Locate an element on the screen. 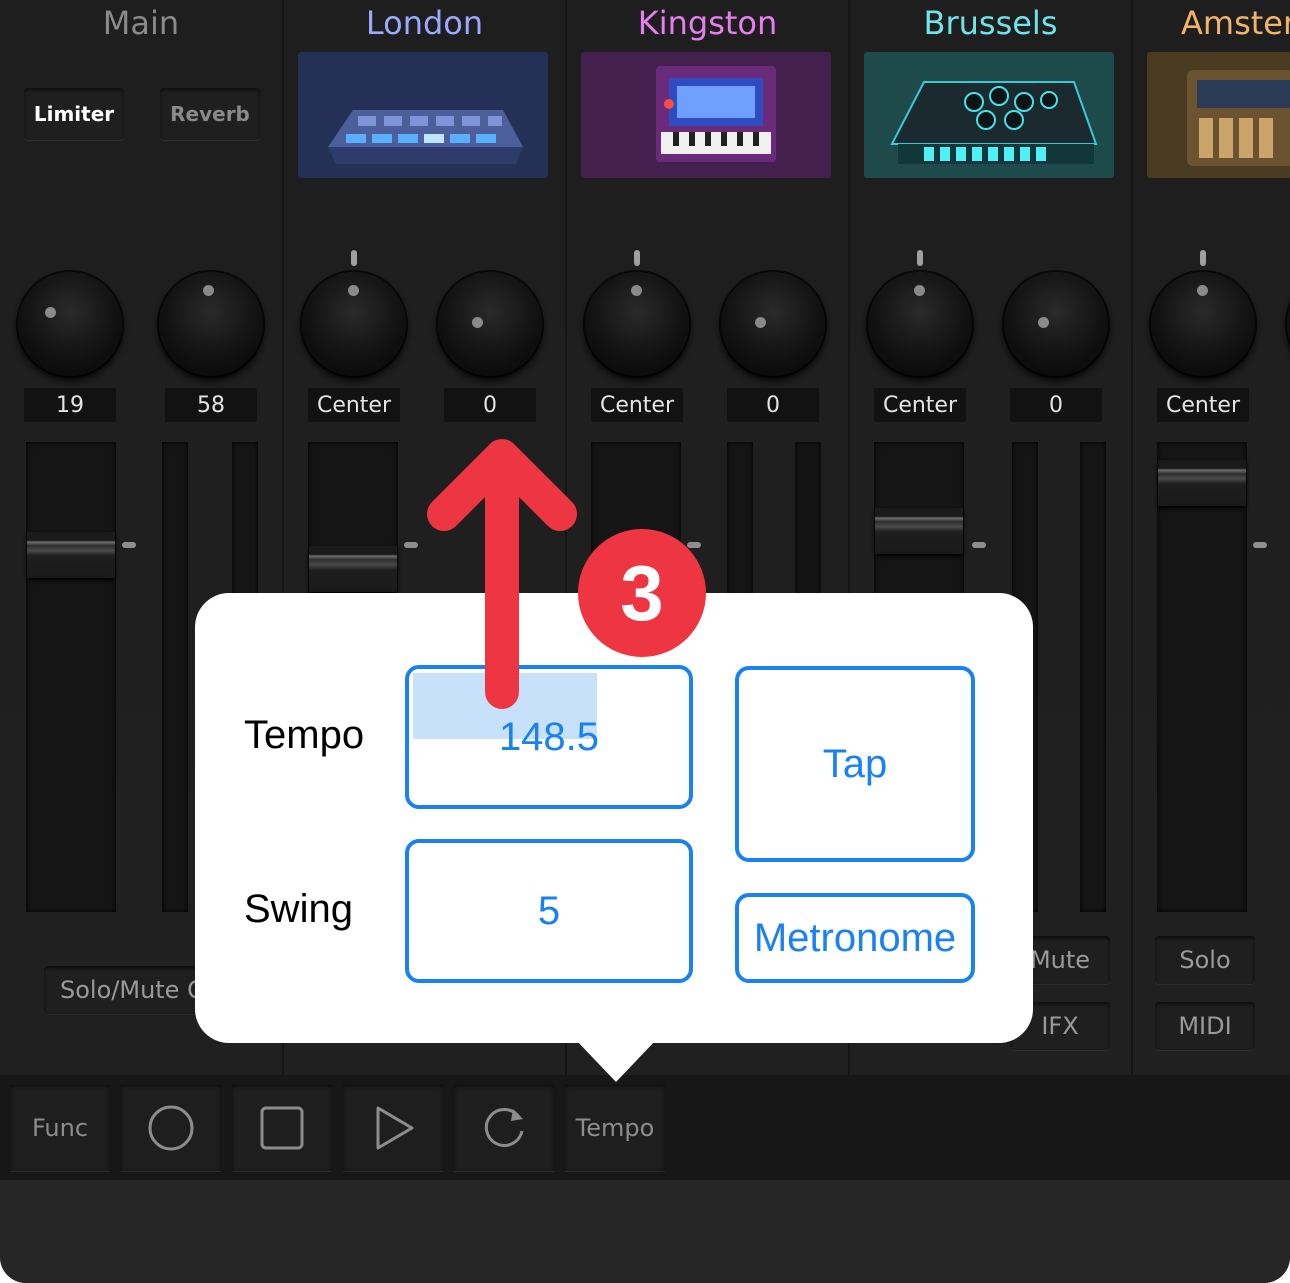 The width and height of the screenshot is (1290, 1283). tempo-field: 148.5 is located at coordinates (549, 737).